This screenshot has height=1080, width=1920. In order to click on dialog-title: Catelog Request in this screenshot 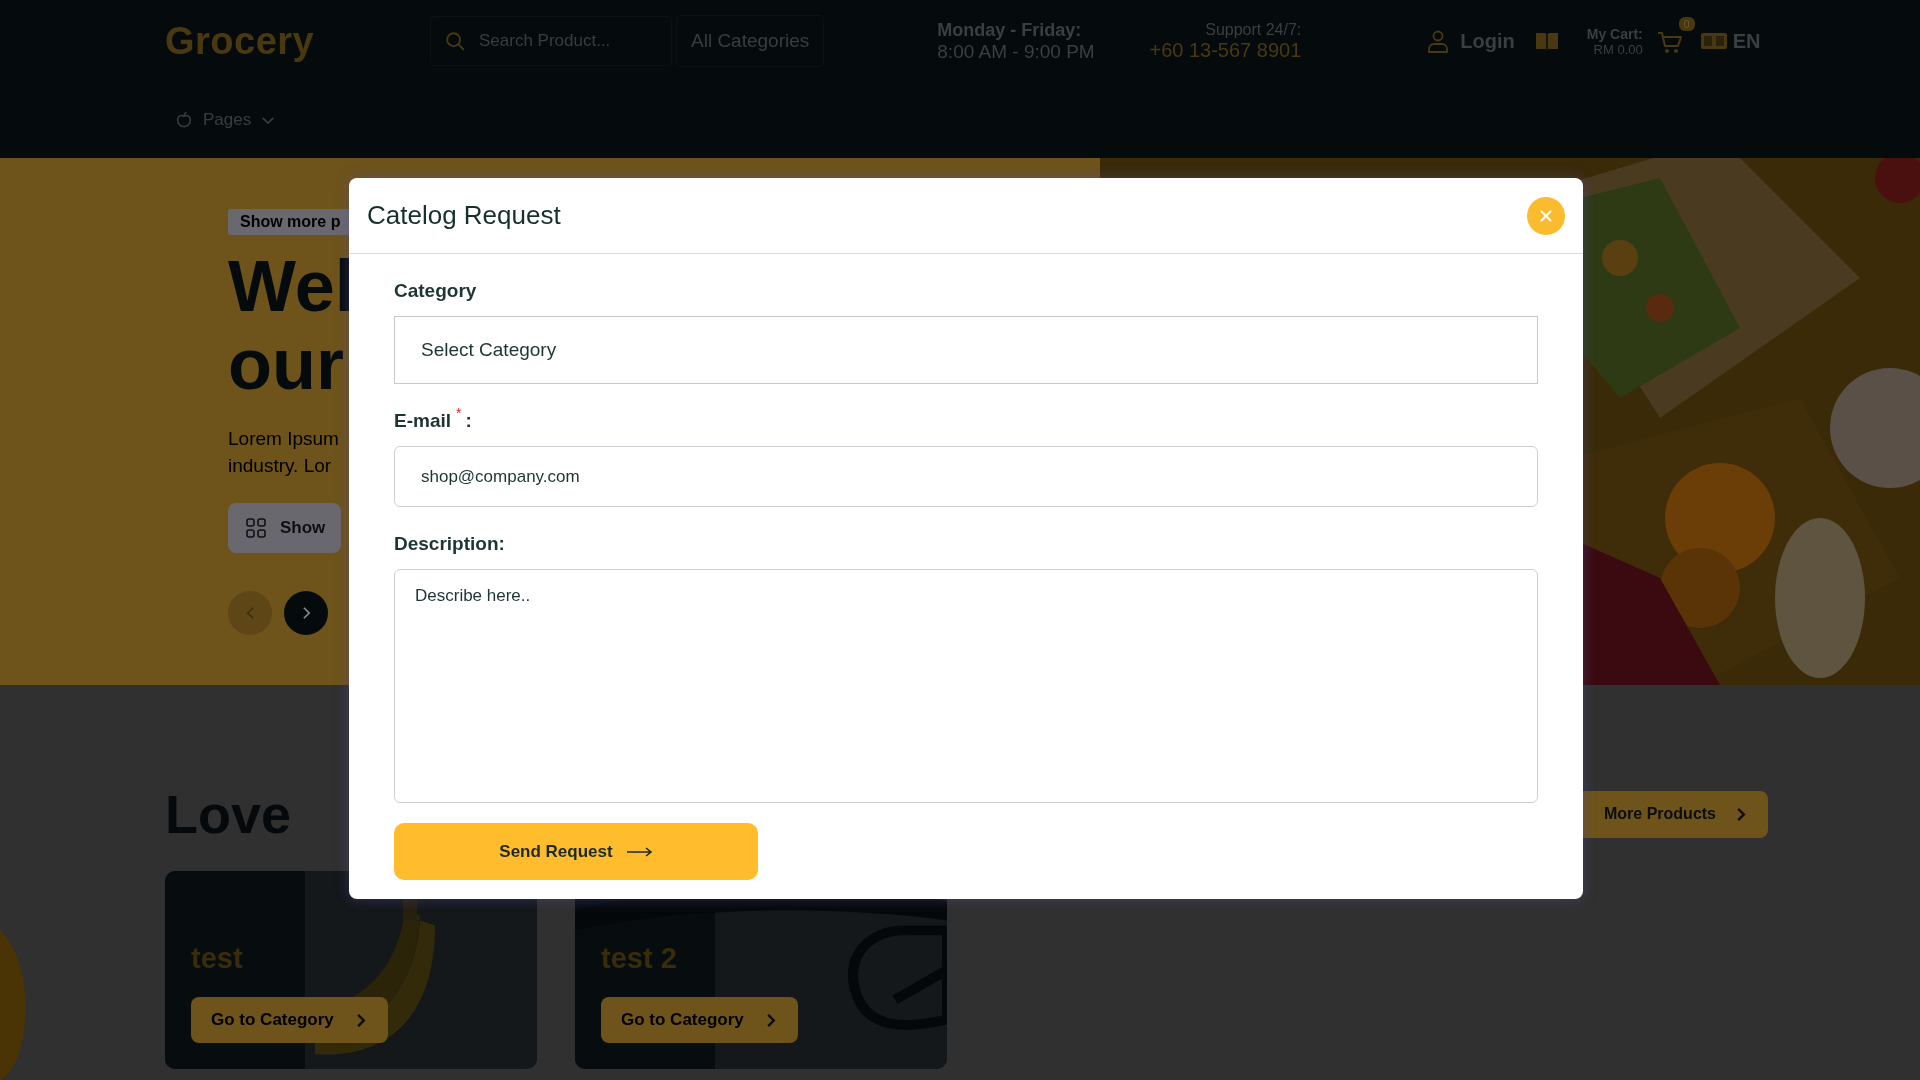, I will do `click(464, 215)`.